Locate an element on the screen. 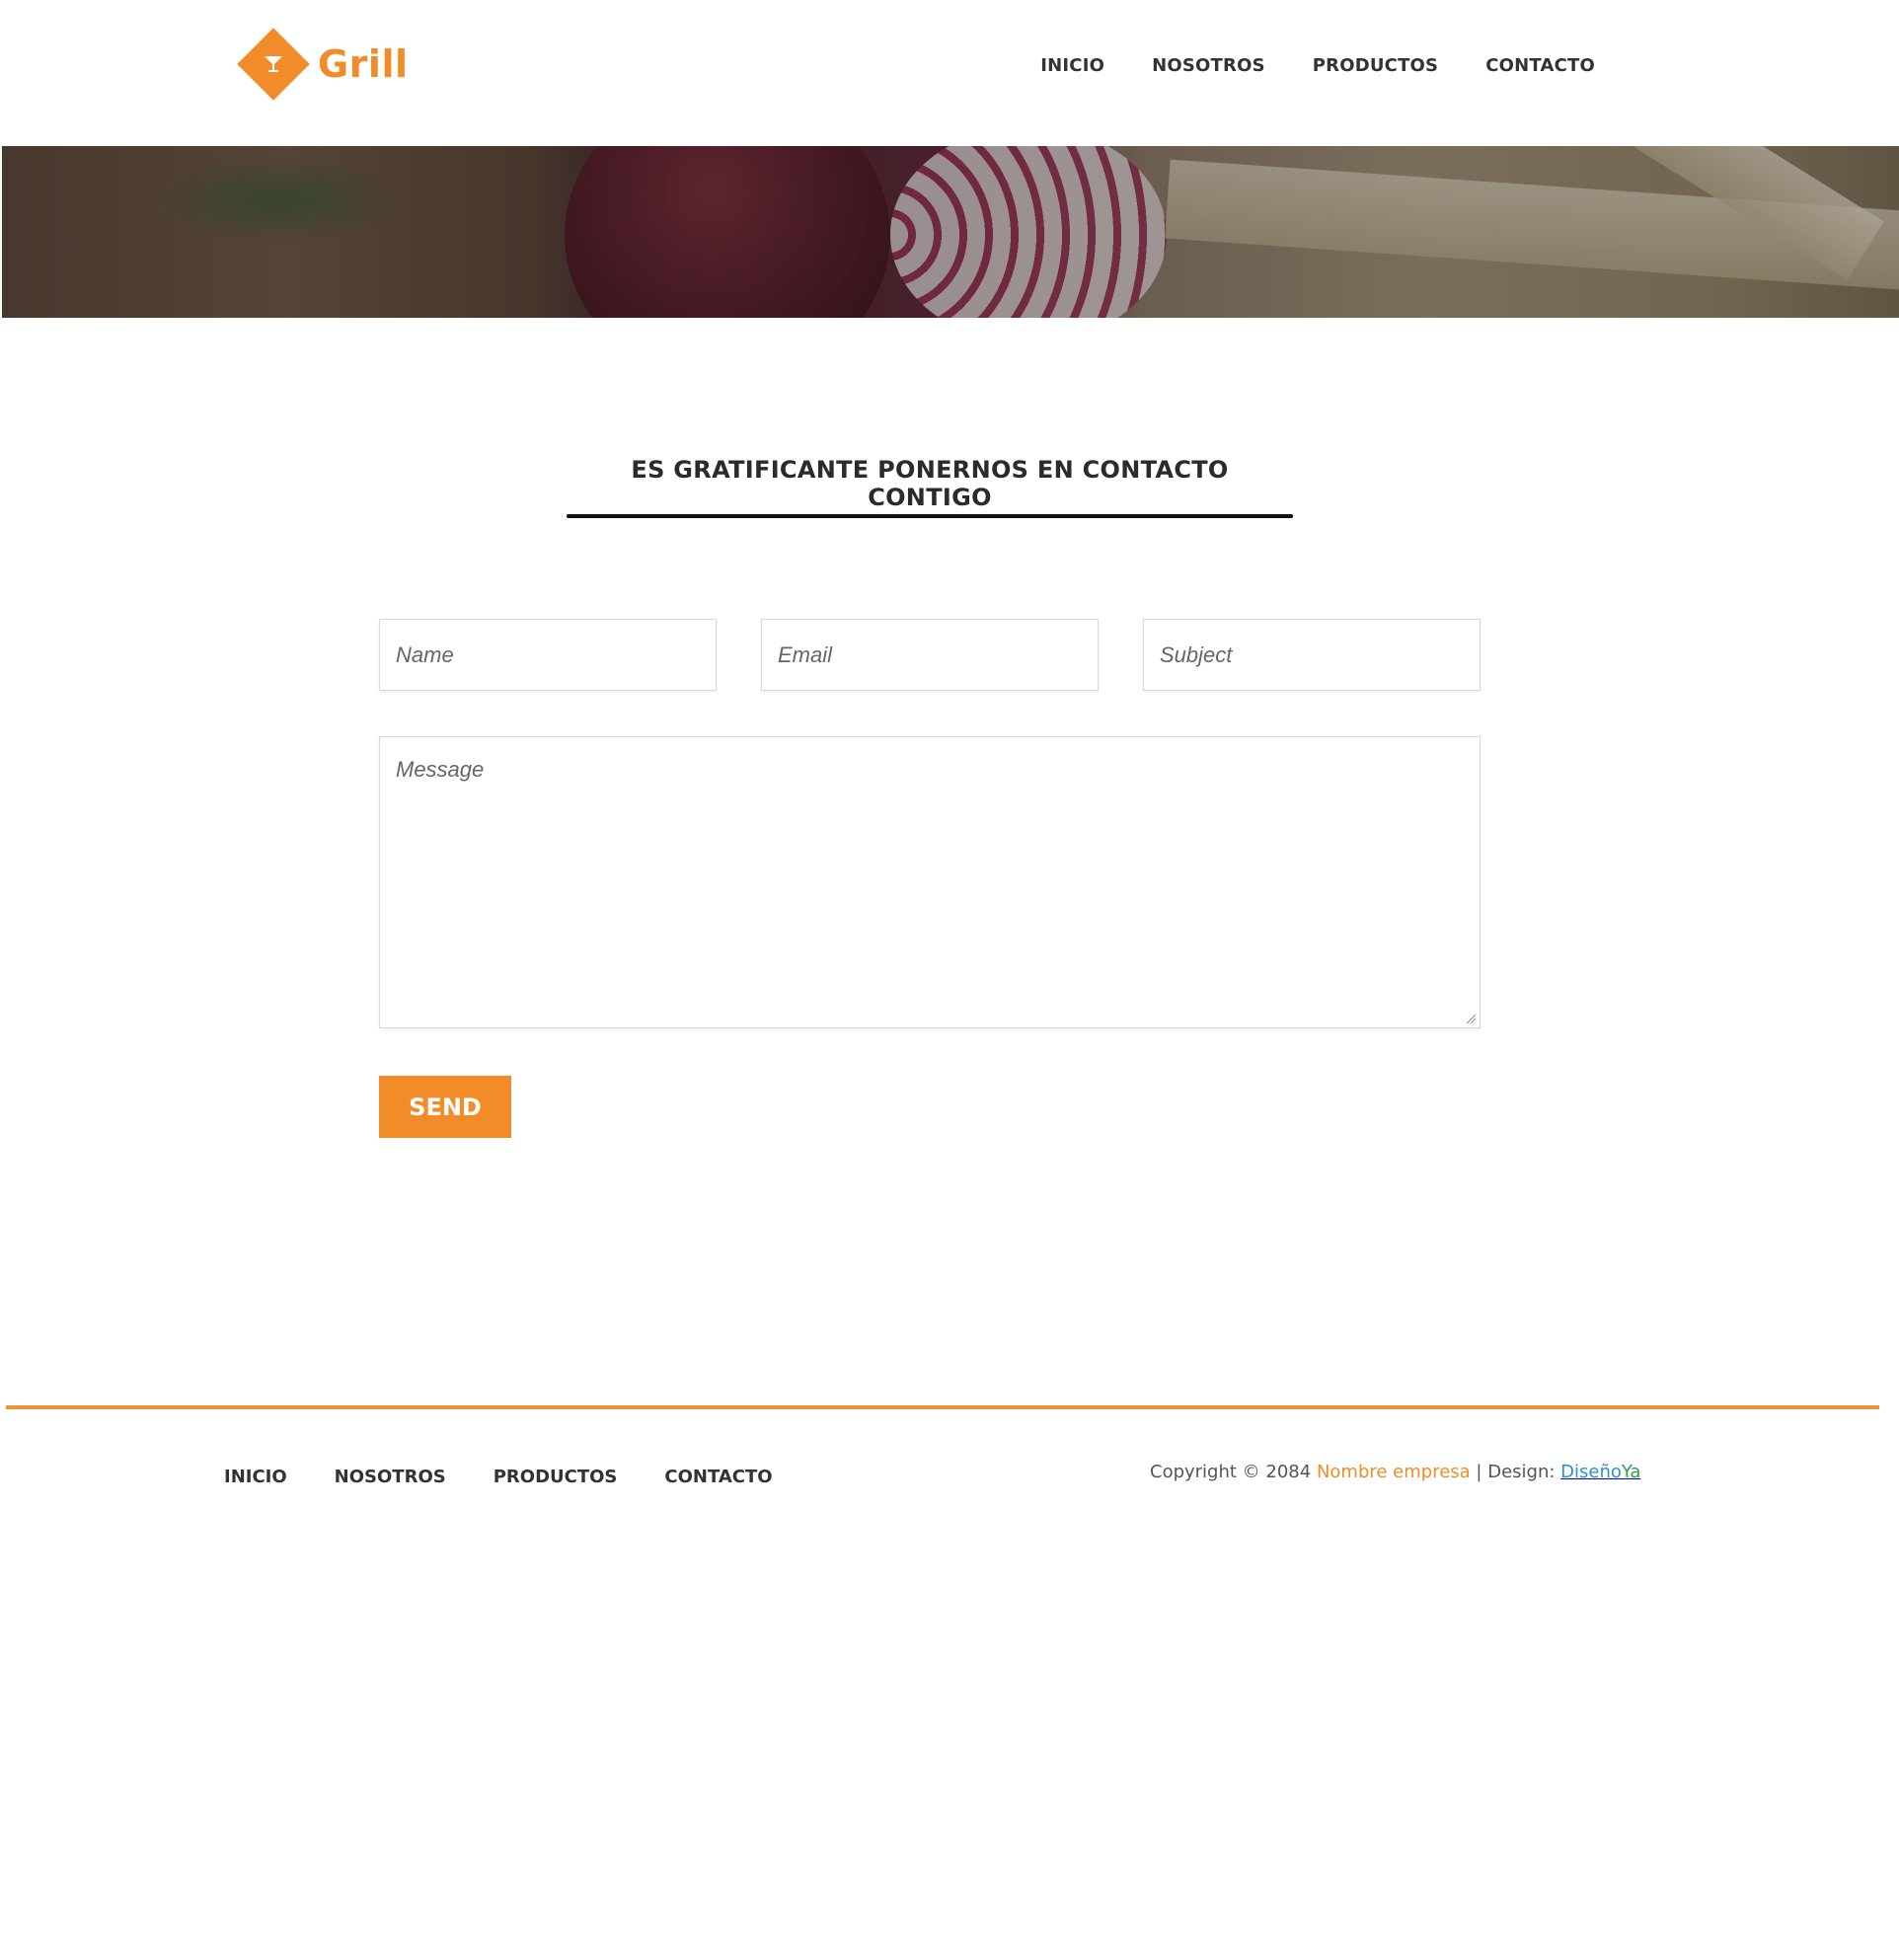 The image size is (1899, 1960). footer-divider is located at coordinates (942, 1407).